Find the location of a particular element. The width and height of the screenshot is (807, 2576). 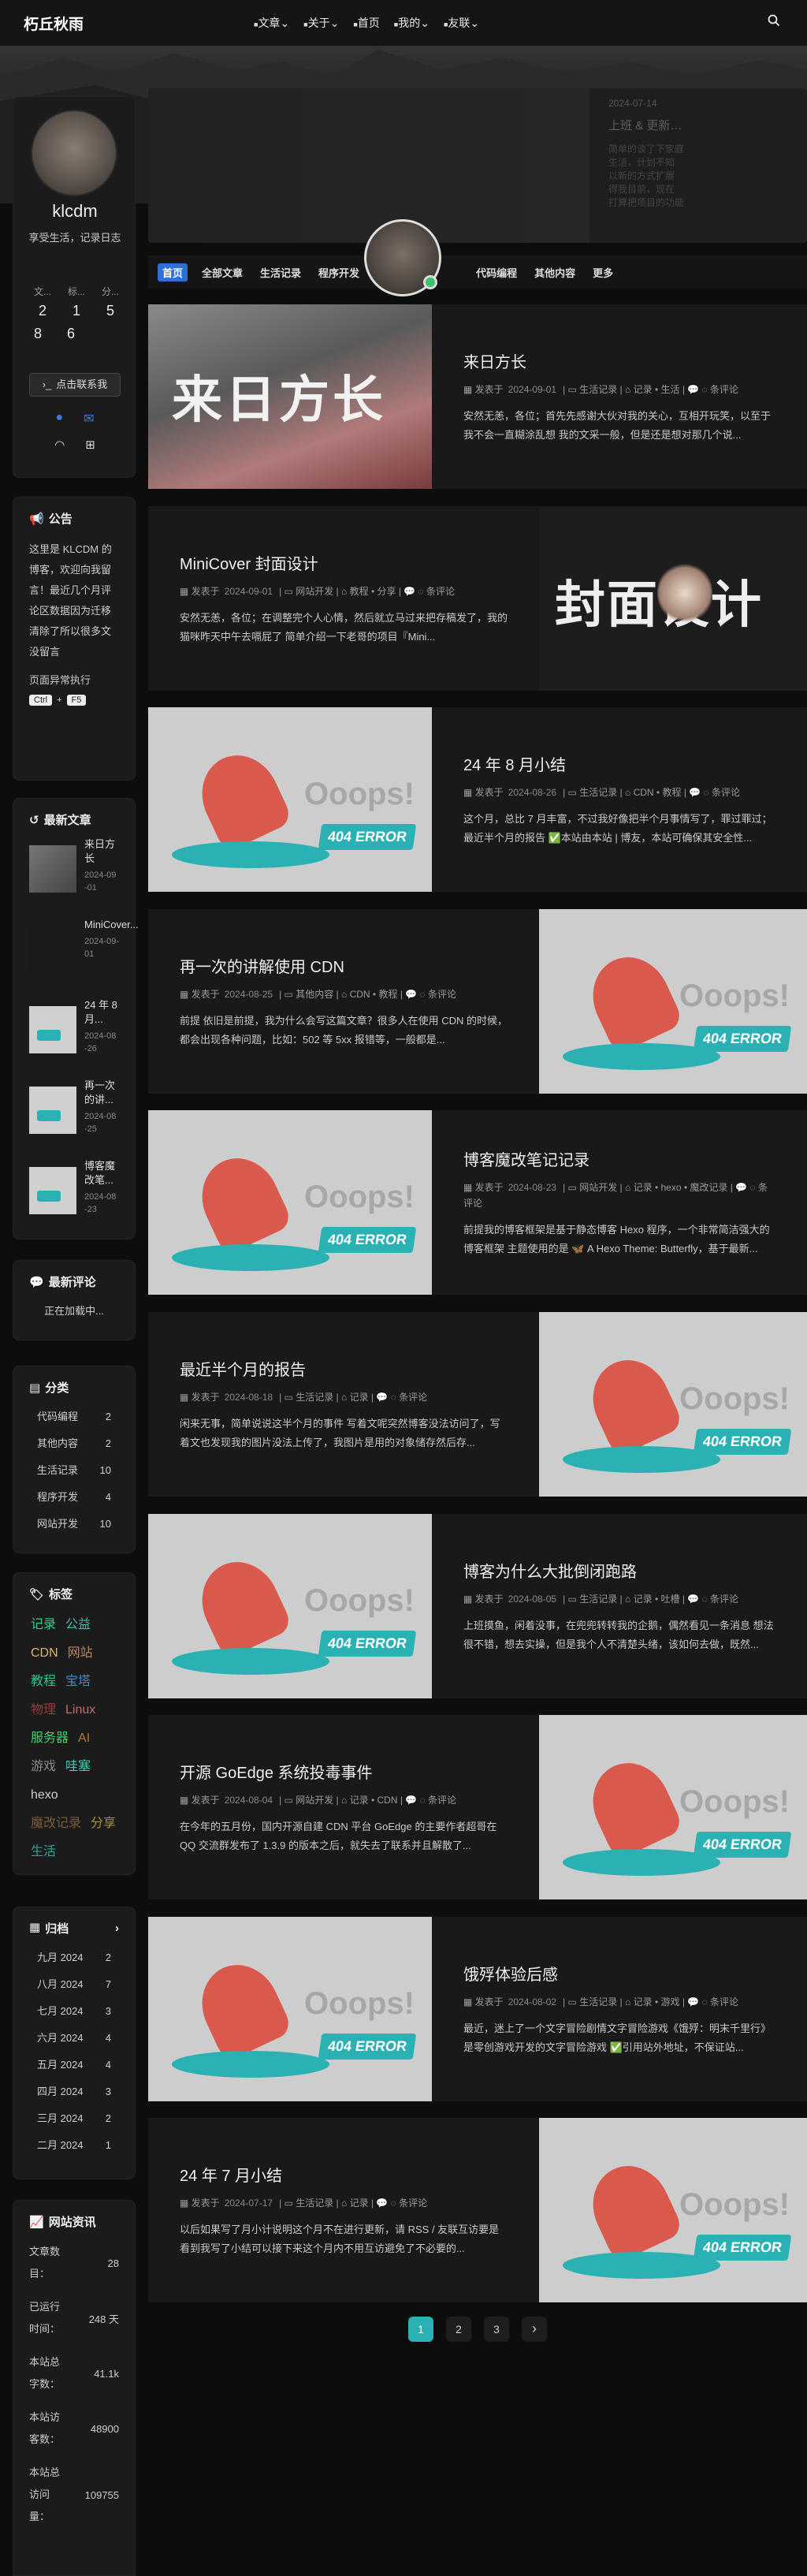

profile-stat: 标... 1 is located at coordinates (76, 302).